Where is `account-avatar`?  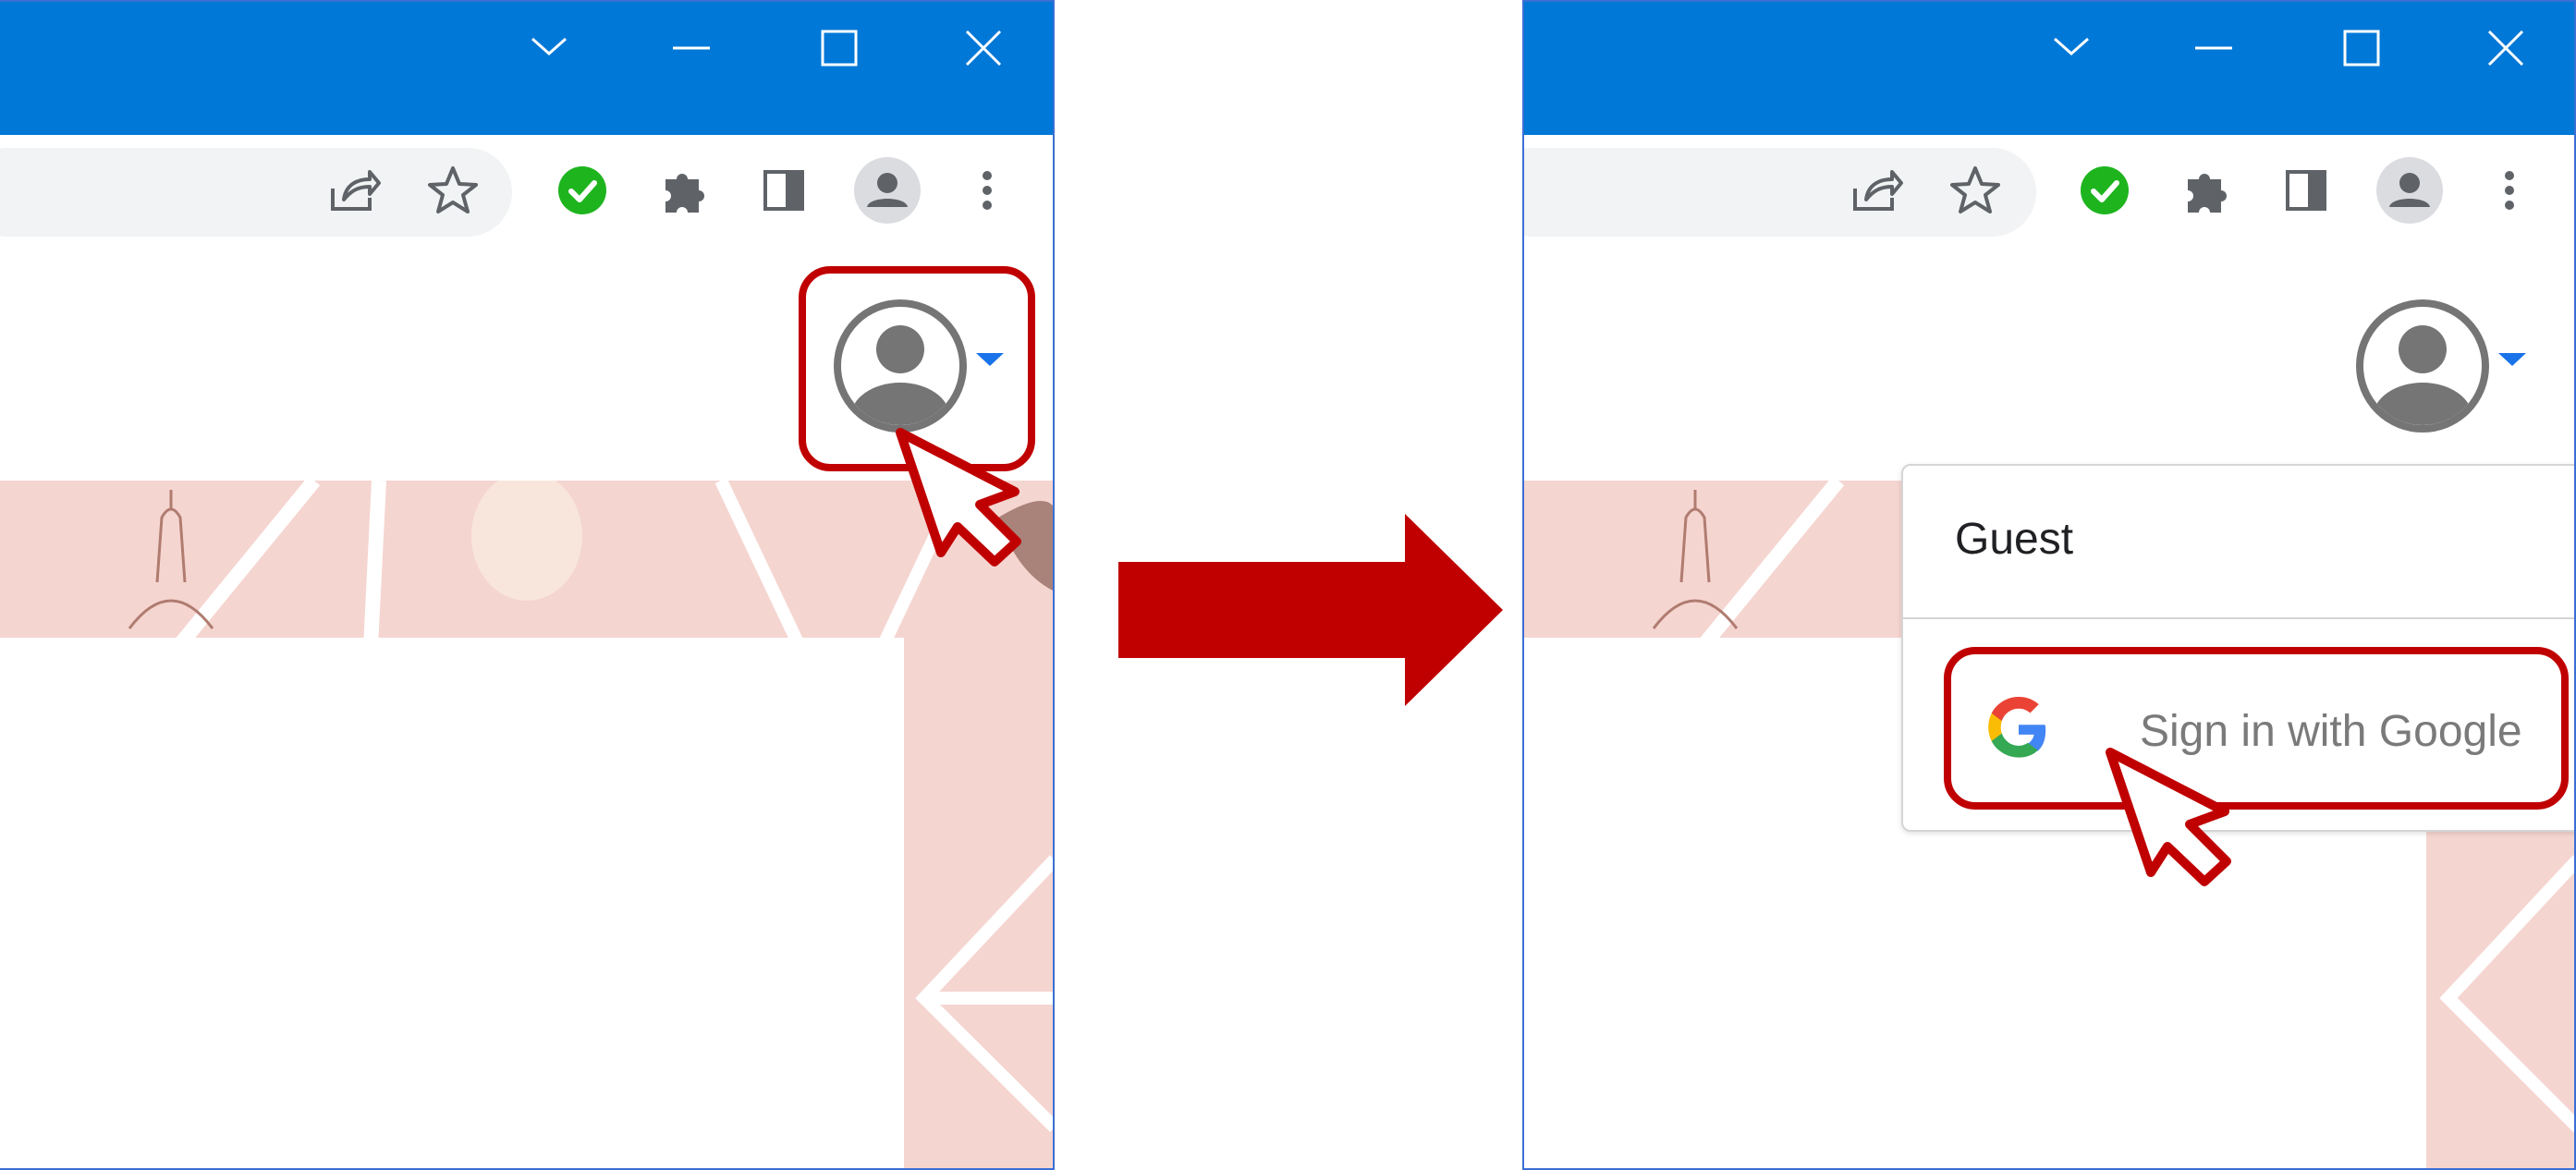 account-avatar is located at coordinates (2422, 366).